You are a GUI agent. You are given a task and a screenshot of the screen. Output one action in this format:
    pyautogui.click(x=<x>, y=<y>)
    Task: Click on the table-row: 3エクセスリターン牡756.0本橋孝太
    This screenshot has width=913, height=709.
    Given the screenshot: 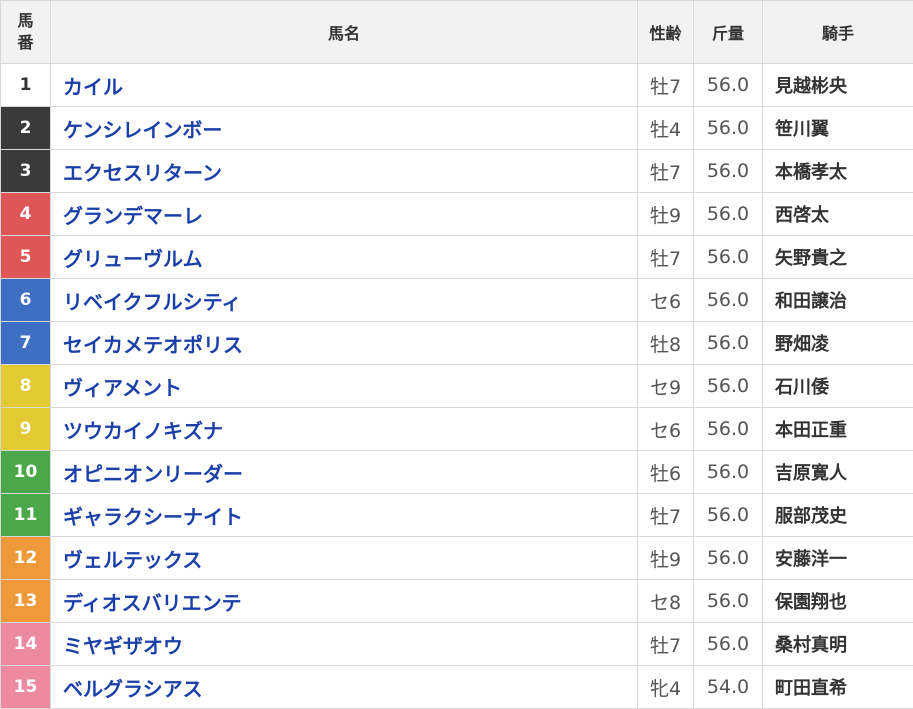 What is the action you would take?
    pyautogui.click(x=457, y=171)
    